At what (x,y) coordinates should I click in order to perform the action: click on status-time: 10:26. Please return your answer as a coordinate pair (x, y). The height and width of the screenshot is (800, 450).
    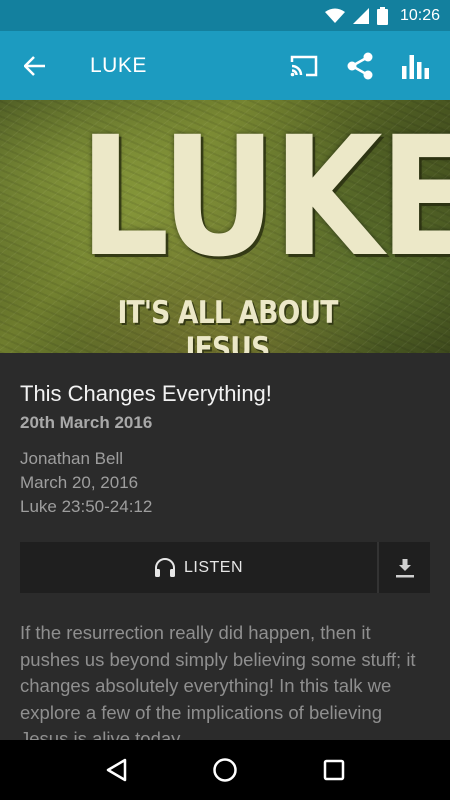
    Looking at the image, I should click on (419, 15).